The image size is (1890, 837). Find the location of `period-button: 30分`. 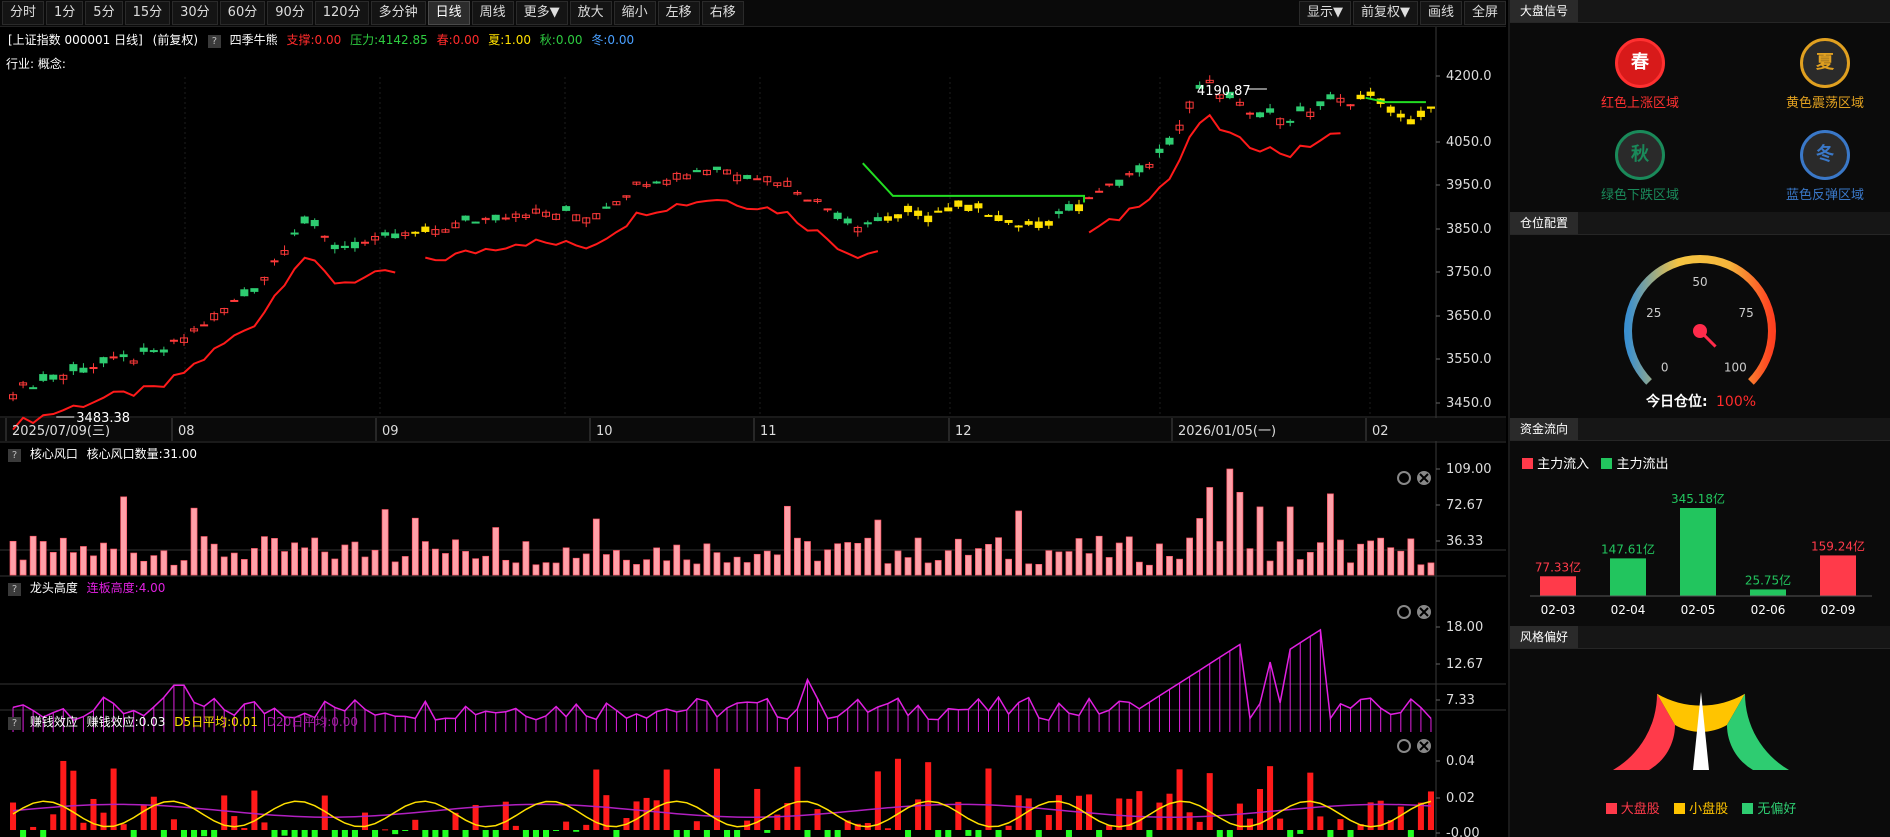

period-button: 30分 is located at coordinates (195, 13).